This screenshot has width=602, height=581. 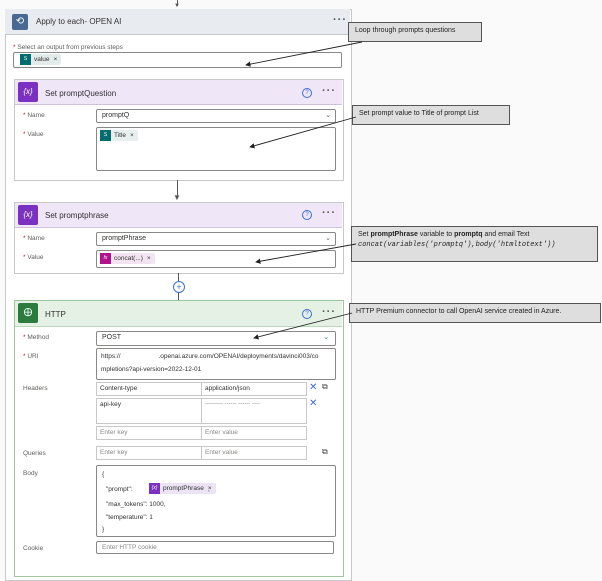 What do you see at coordinates (306, 253) in the screenshot?
I see `arrow-prompt-phrase` at bounding box center [306, 253].